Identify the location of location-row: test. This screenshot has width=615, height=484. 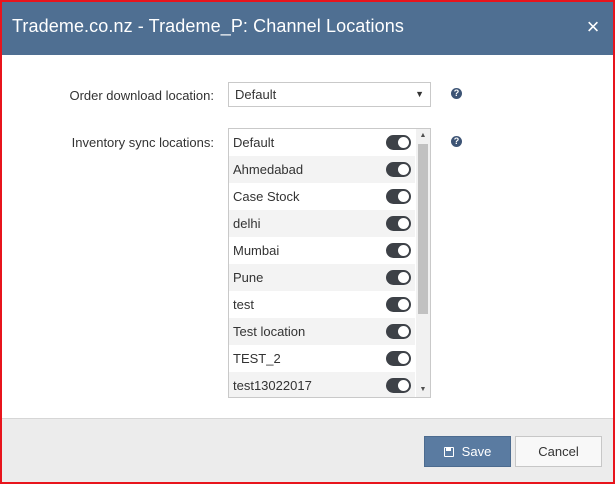
(322, 304).